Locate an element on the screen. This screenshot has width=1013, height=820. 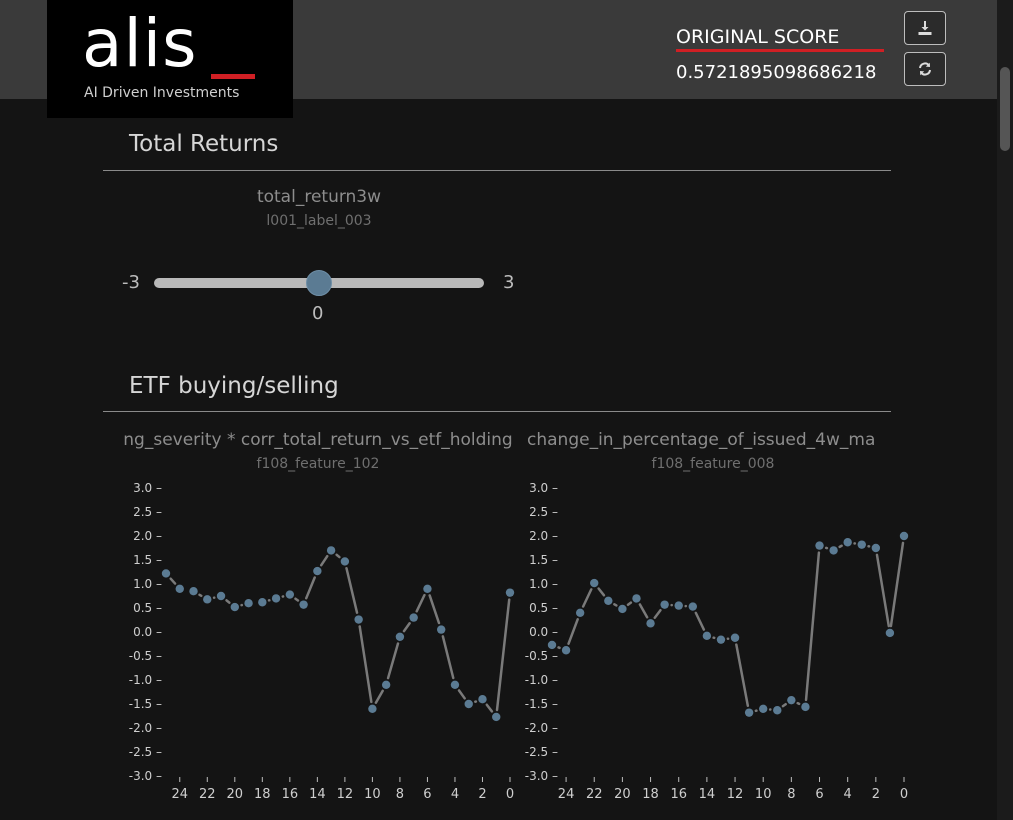
feature-name: total_return3w is located at coordinates (319, 197).